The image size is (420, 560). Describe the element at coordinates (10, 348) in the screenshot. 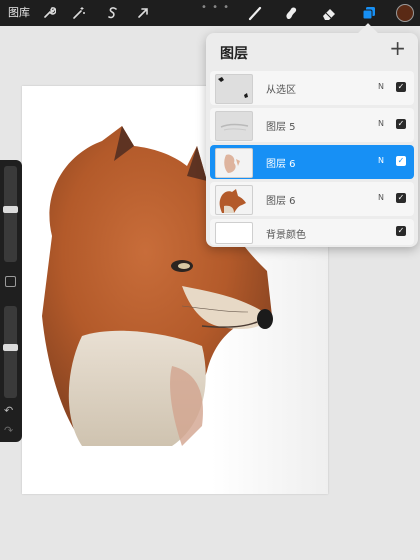

I see `opacity-slider-knob` at that location.